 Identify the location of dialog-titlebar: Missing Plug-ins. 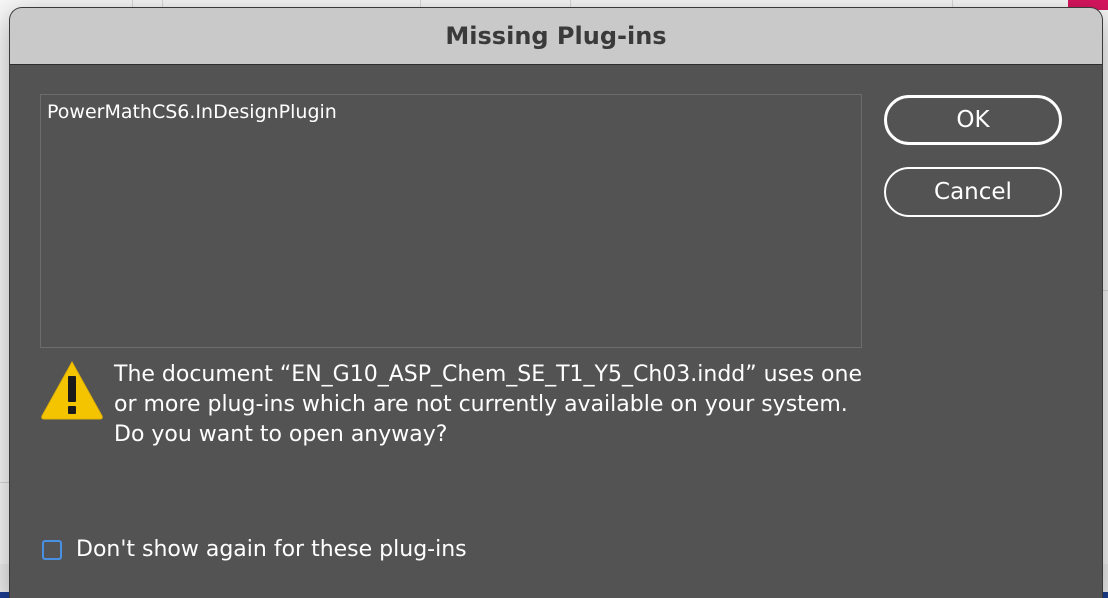
(556, 36).